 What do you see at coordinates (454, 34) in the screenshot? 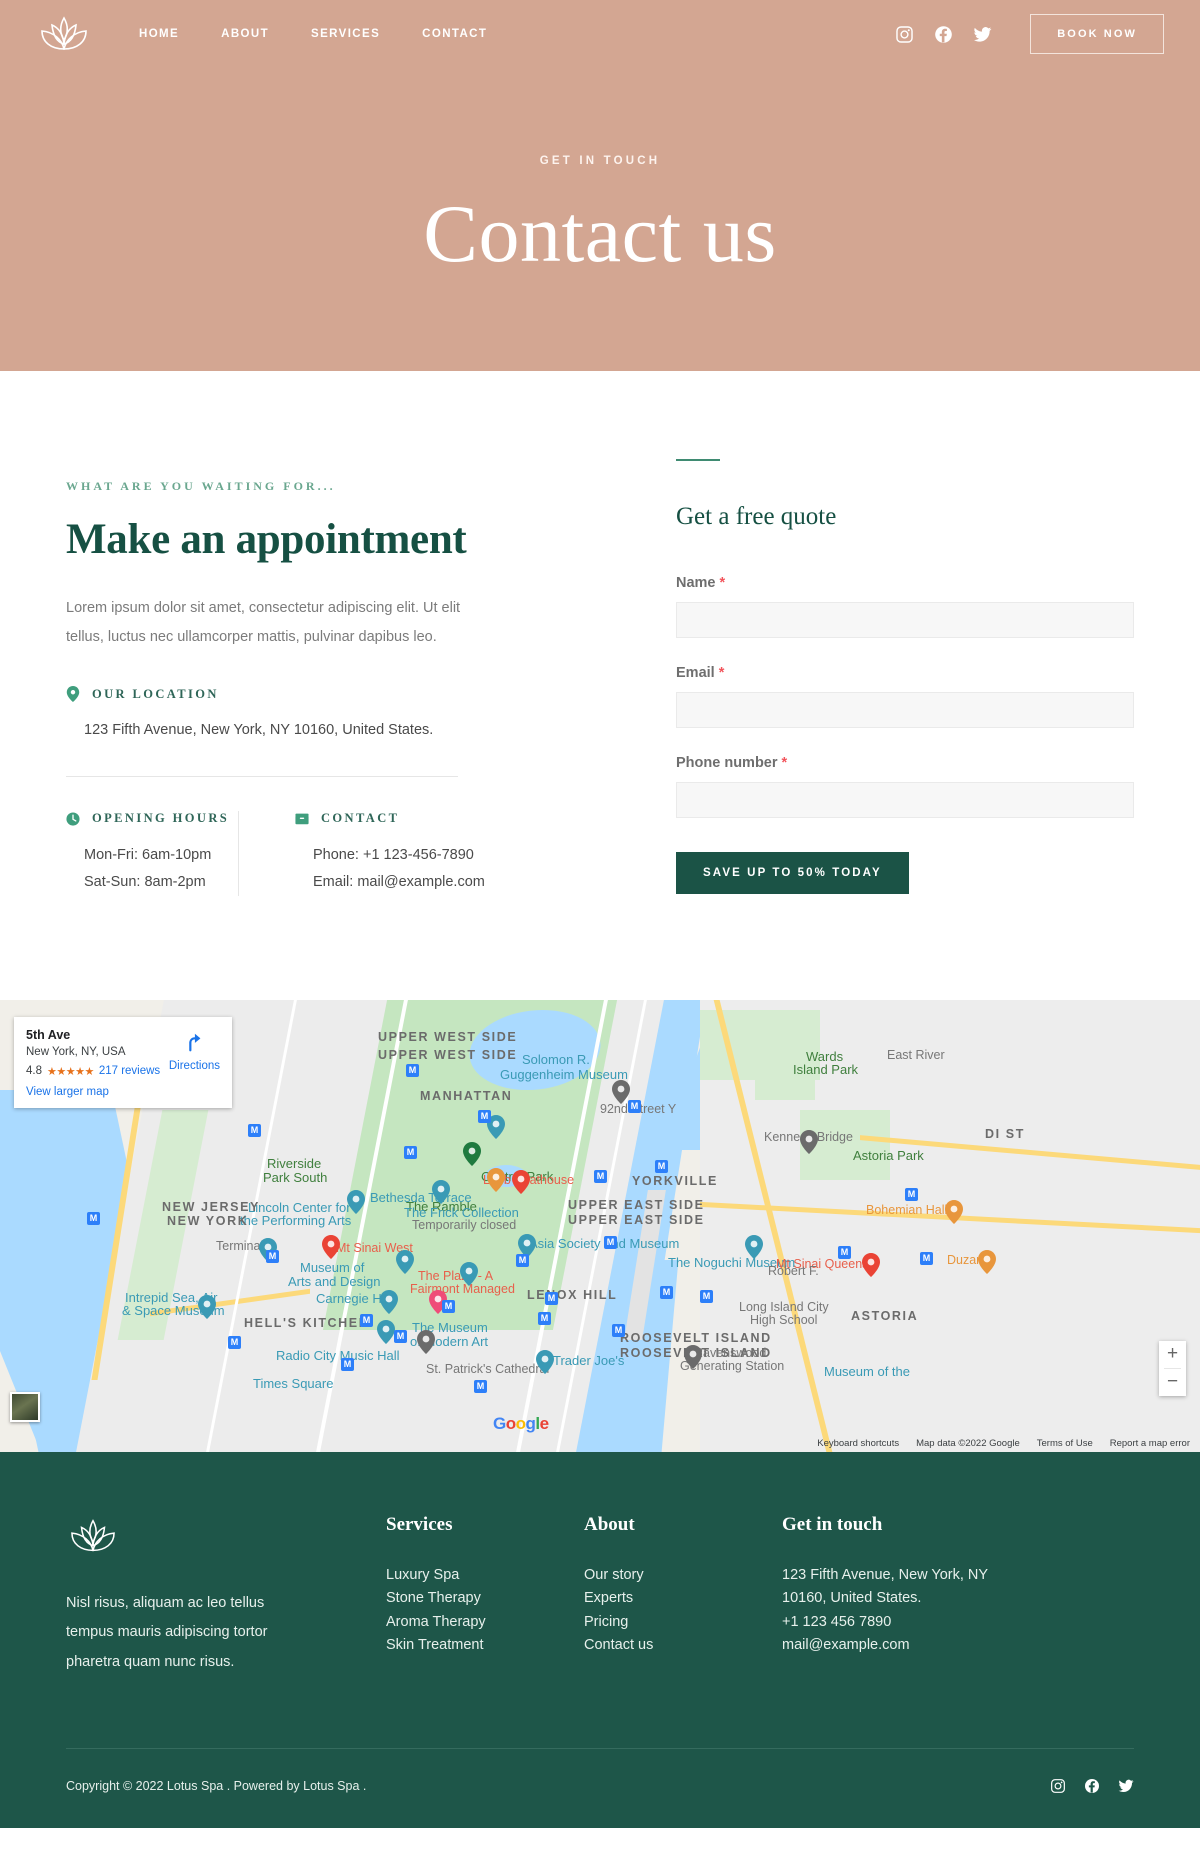
I see `nav-item-contact: CONTACT` at bounding box center [454, 34].